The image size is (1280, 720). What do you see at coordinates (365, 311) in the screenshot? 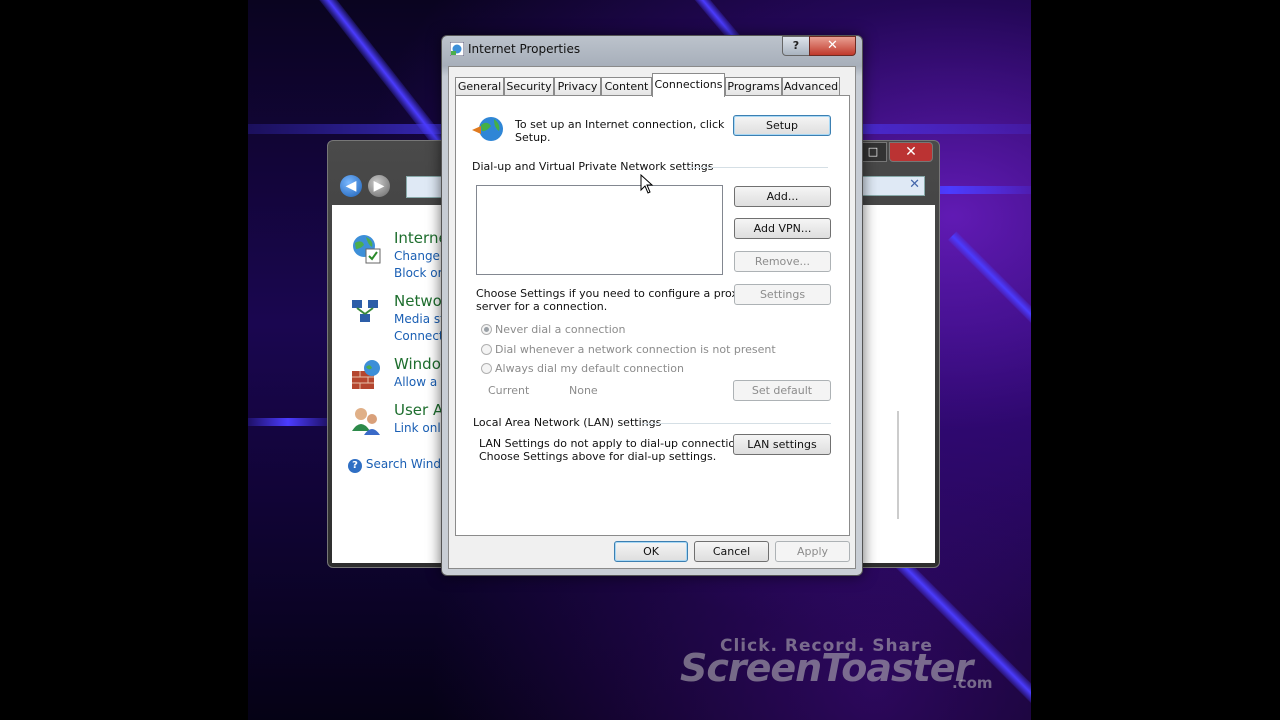
I see `network-icon` at bounding box center [365, 311].